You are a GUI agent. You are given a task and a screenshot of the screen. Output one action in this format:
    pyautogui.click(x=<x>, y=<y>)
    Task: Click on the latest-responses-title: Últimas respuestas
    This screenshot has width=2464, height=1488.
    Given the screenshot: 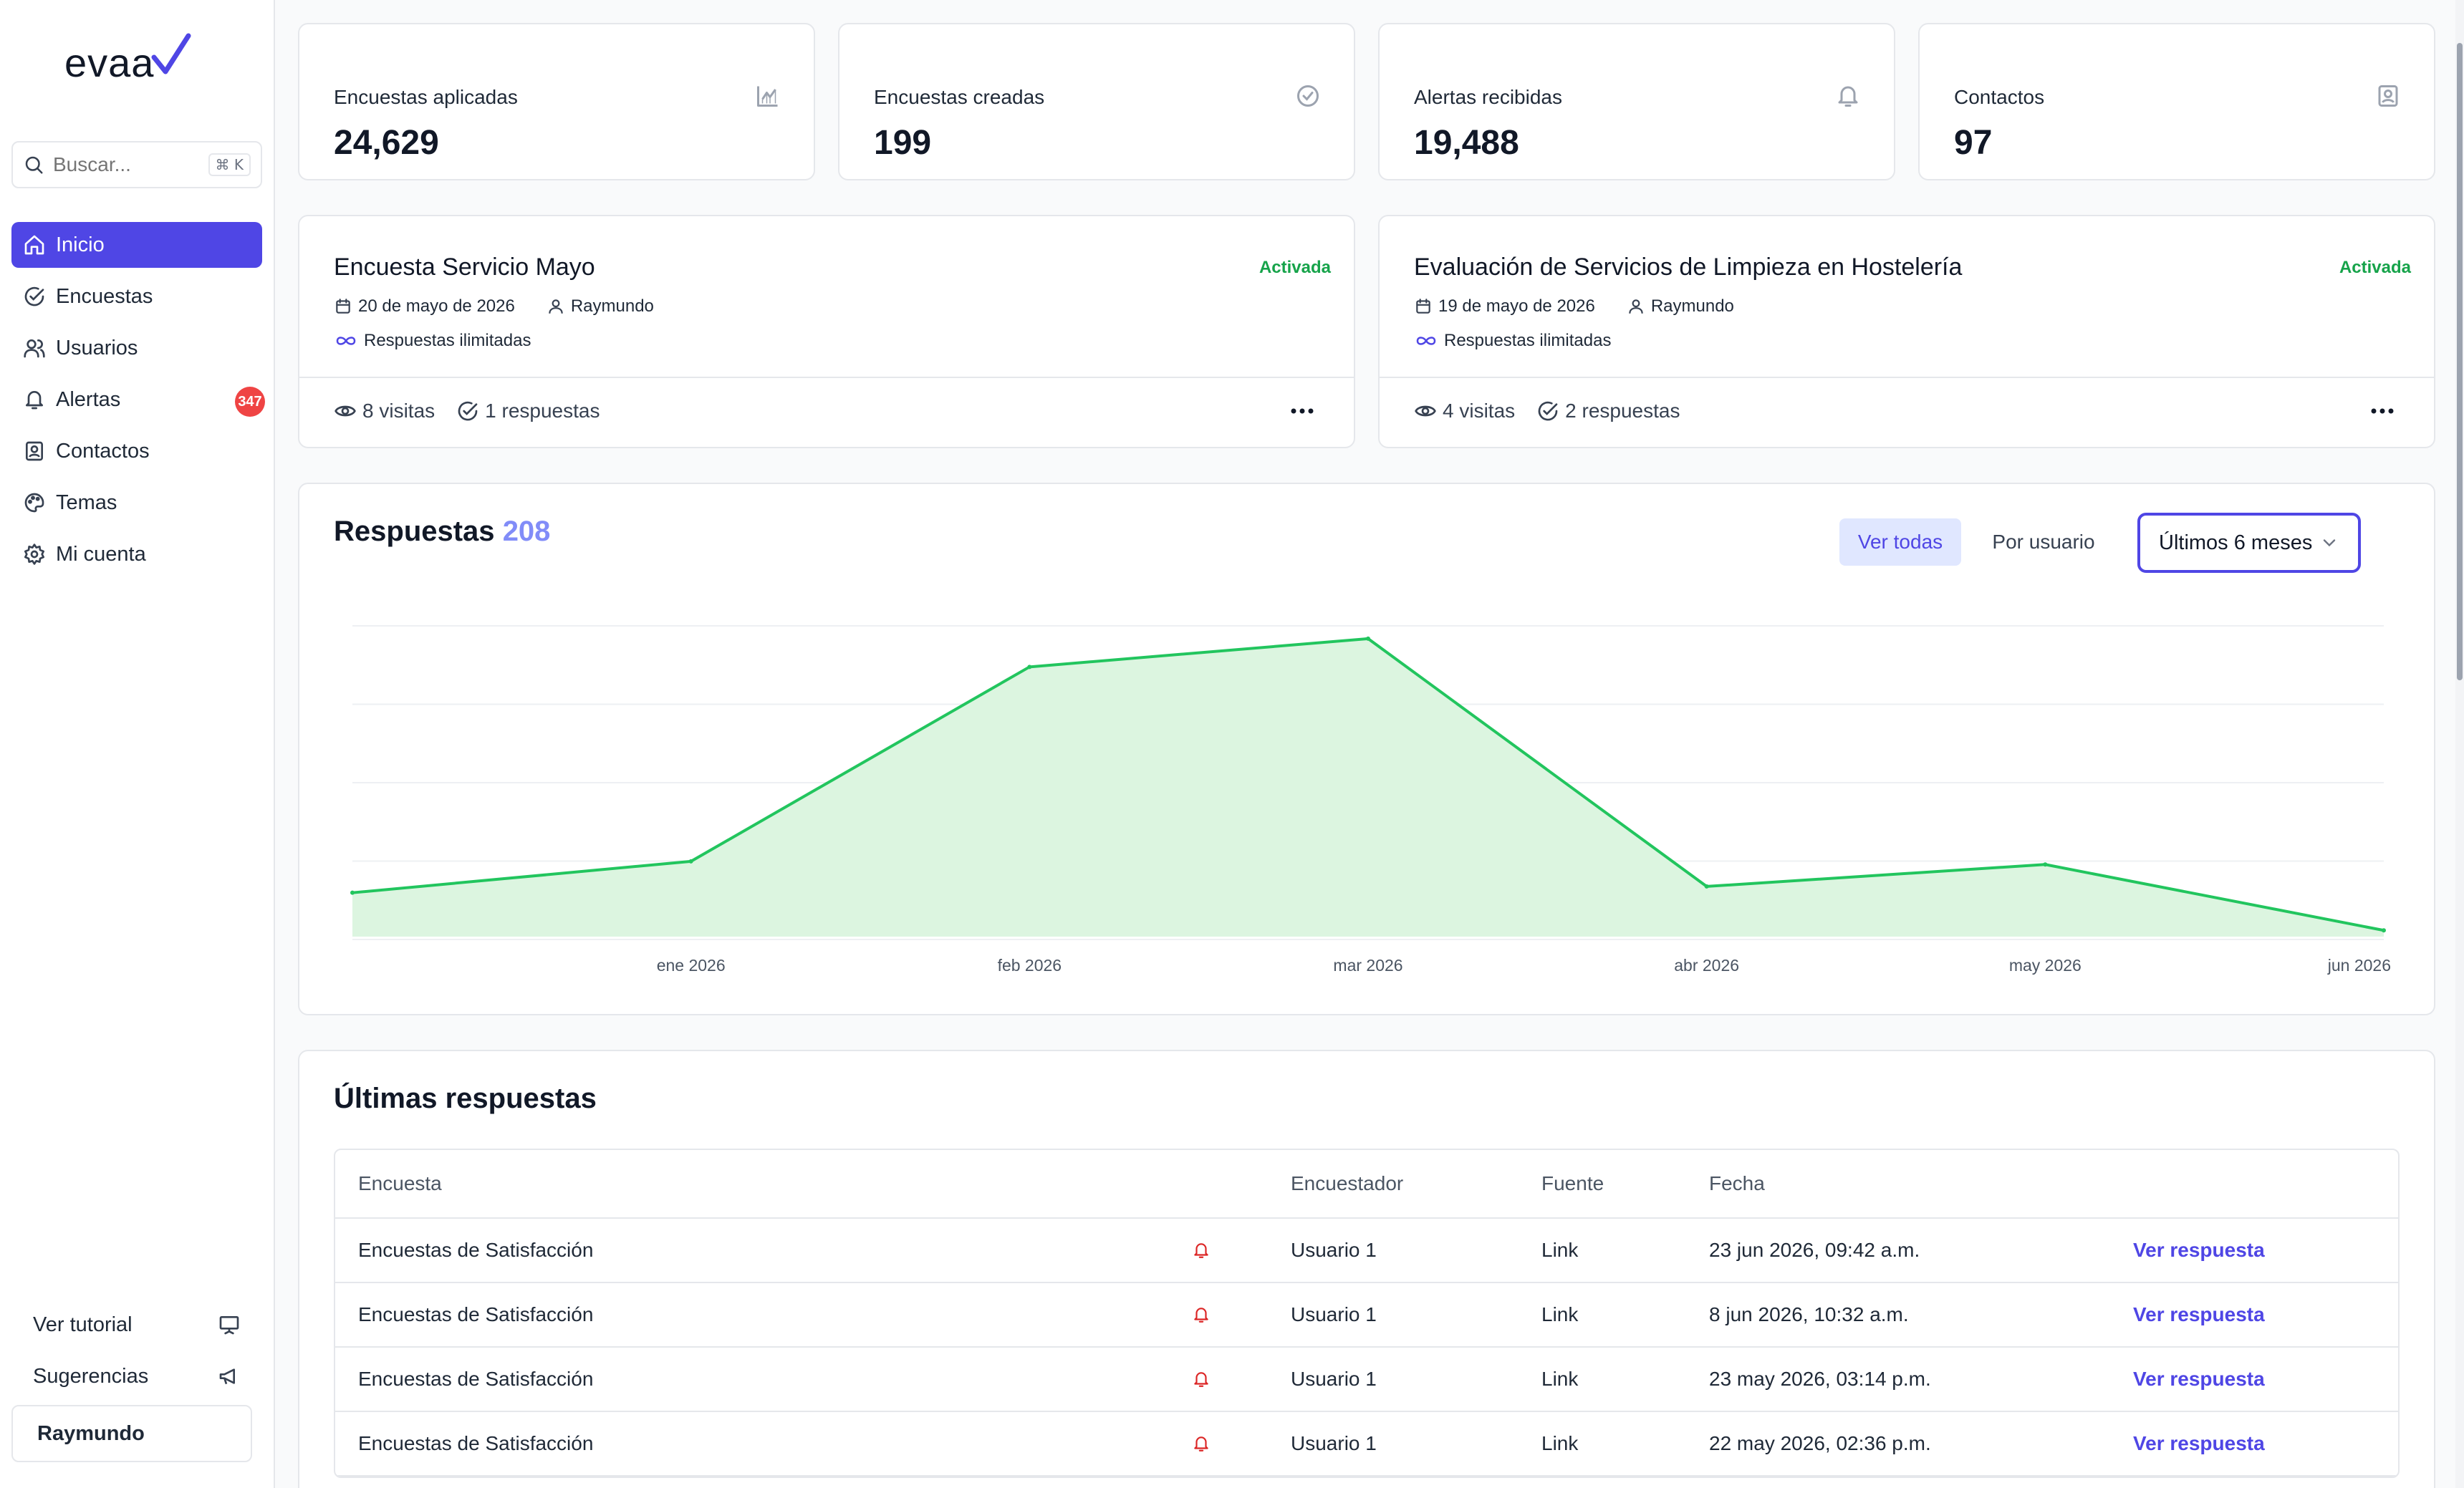 What is the action you would take?
    pyautogui.click(x=465, y=1098)
    